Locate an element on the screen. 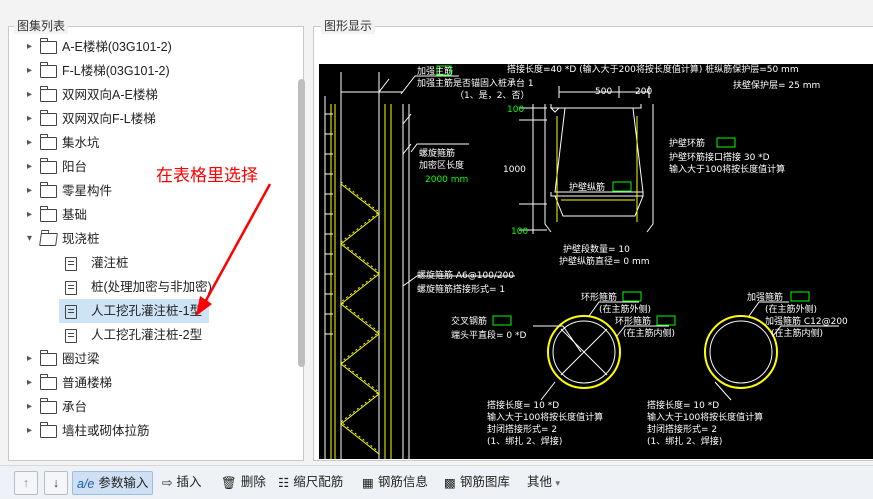 This screenshot has height=499, width=873. text-cross-bar-end: 端头平直段= 0 *D is located at coordinates (488, 335).